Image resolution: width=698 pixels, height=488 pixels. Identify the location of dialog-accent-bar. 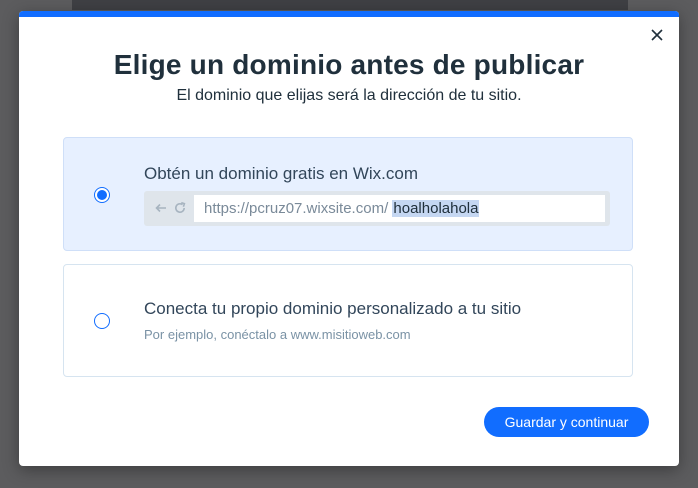
(349, 14).